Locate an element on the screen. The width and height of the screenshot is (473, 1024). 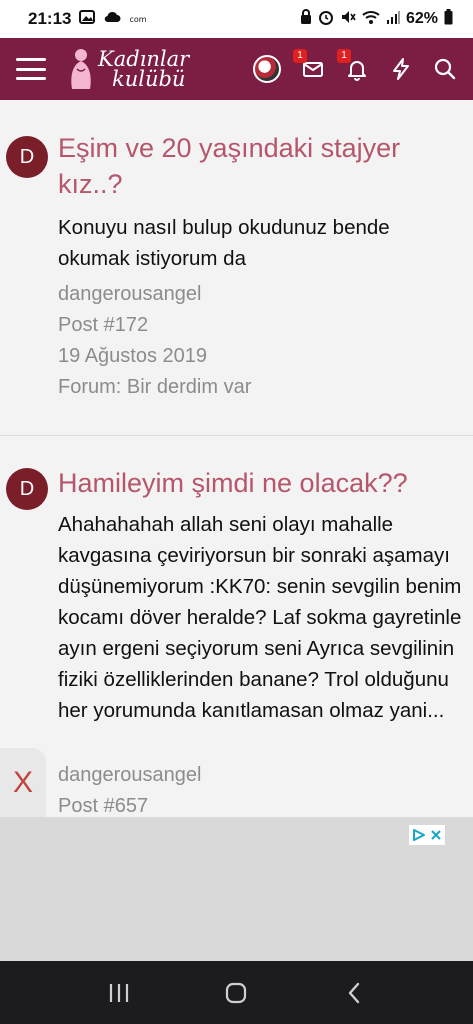
cloud-icon is located at coordinates (112, 19).